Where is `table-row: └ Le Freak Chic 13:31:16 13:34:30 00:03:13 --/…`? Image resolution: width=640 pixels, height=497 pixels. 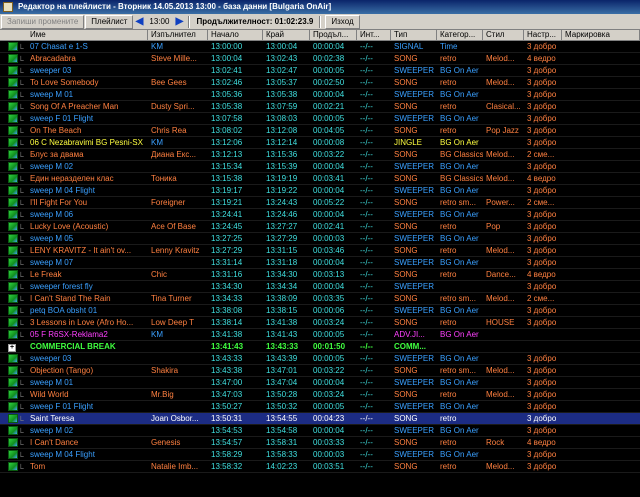 table-row: └ Le Freak Chic 13:31:16 13:34:30 00:03:13 --/… is located at coordinates (320, 275).